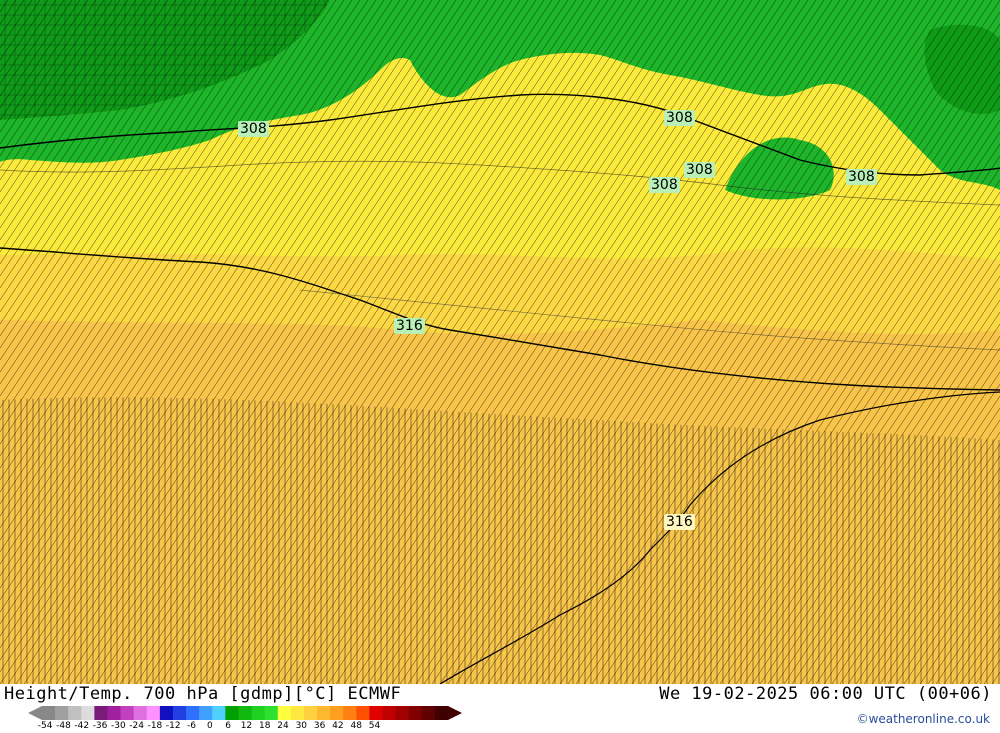  I want to click on scale-arrow-left, so click(35, 713).